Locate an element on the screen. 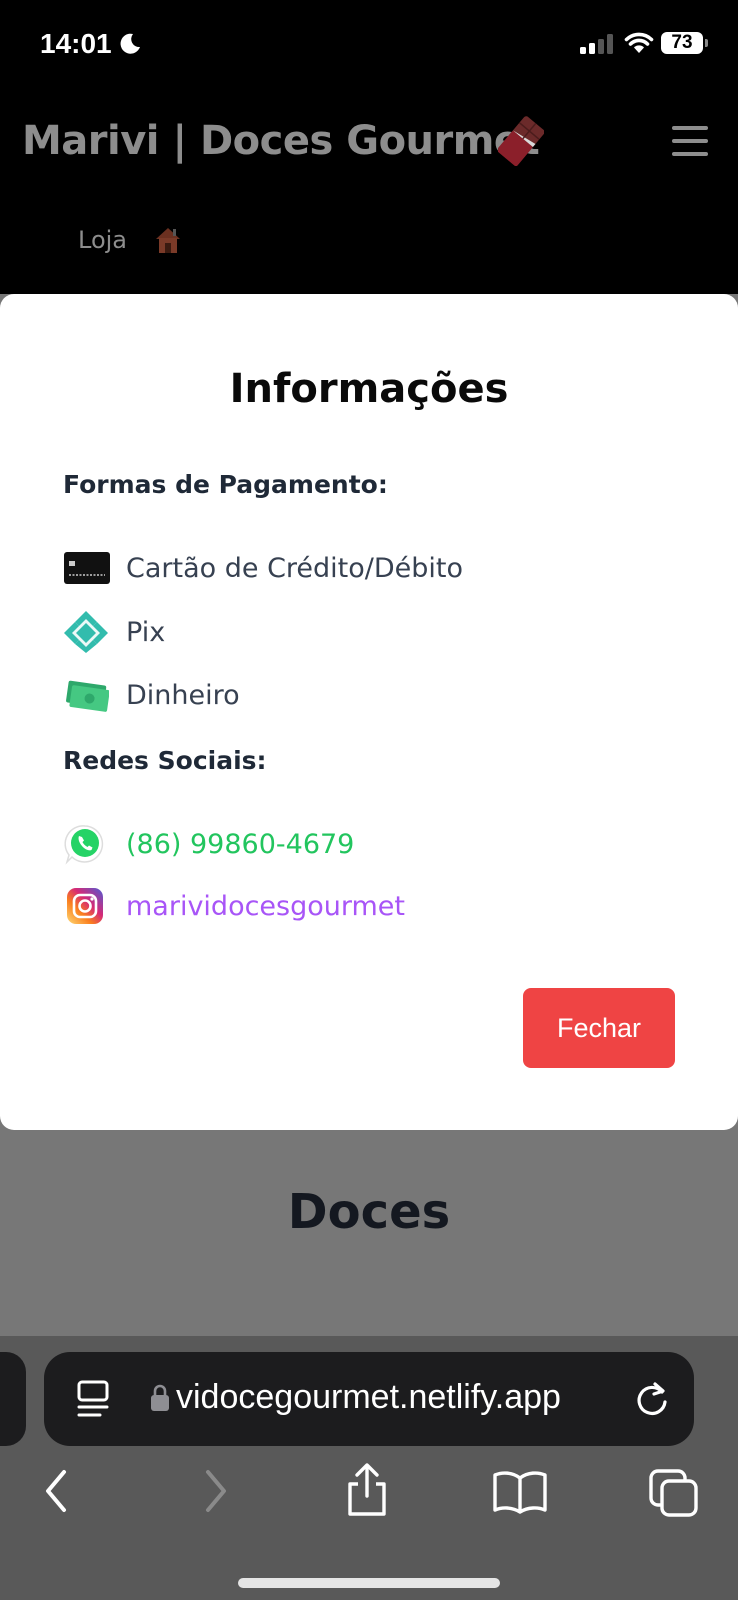 This screenshot has width=738, height=1600. instagram-icon is located at coordinates (85, 906).